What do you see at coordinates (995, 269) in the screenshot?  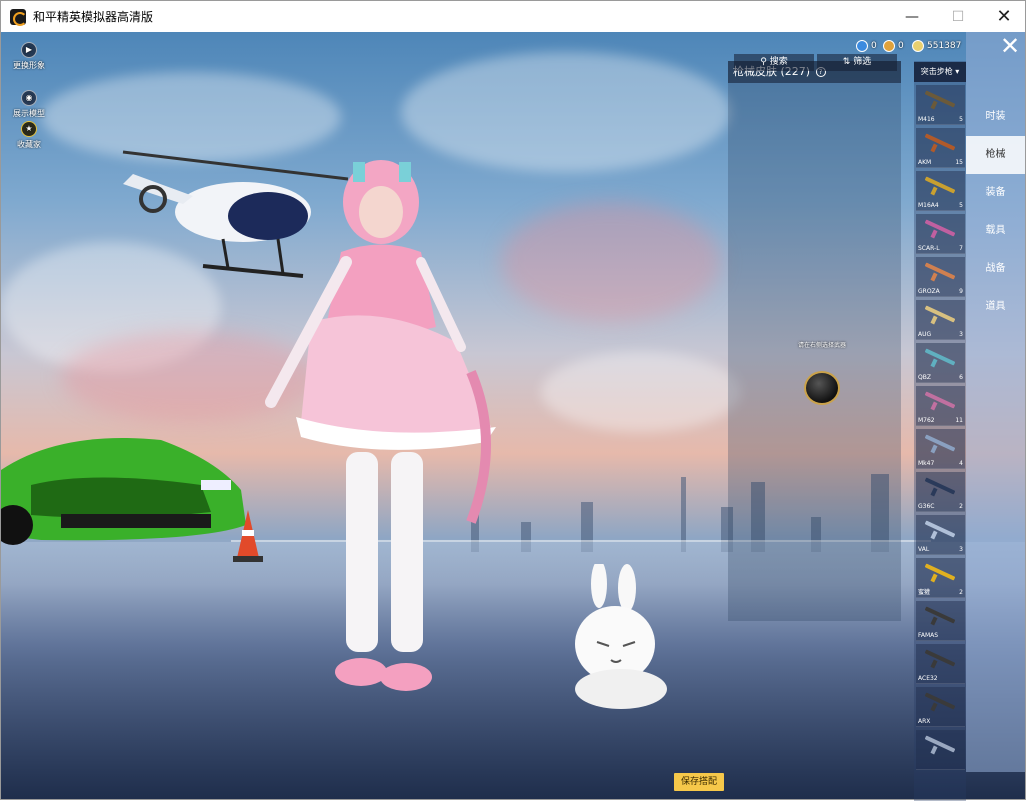 I see `category-tab: 战备` at bounding box center [995, 269].